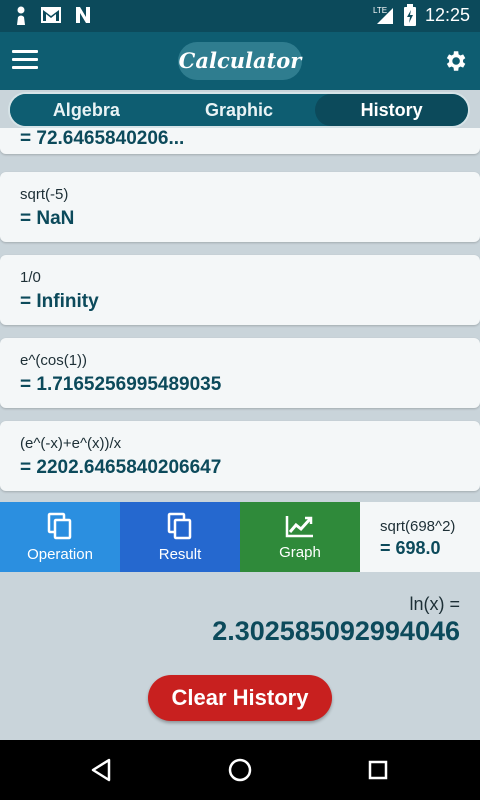 This screenshot has height=800, width=480. Describe the element at coordinates (44, 194) in the screenshot. I see `history-expression: sqrt(-5)` at that location.